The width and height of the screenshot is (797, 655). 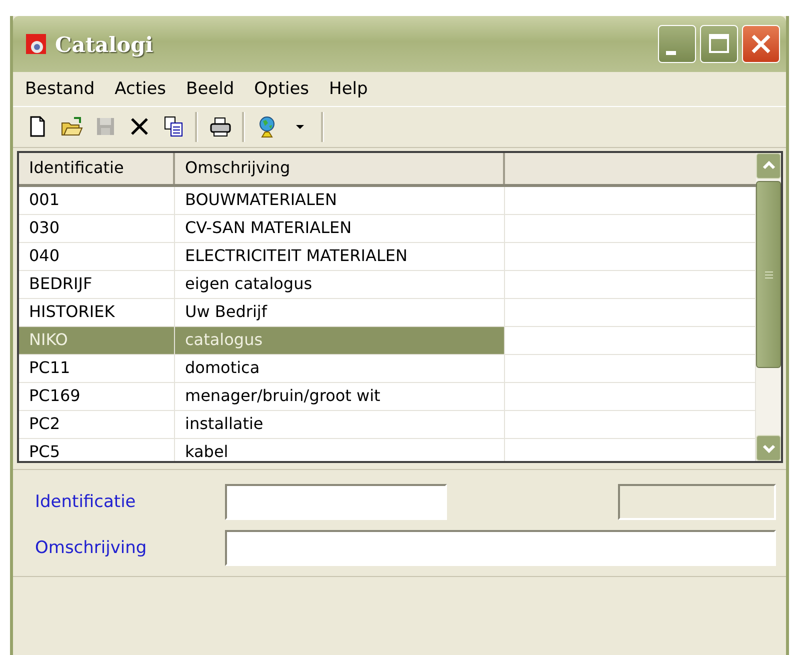 What do you see at coordinates (97, 200) in the screenshot?
I see `table-cell: 001` at bounding box center [97, 200].